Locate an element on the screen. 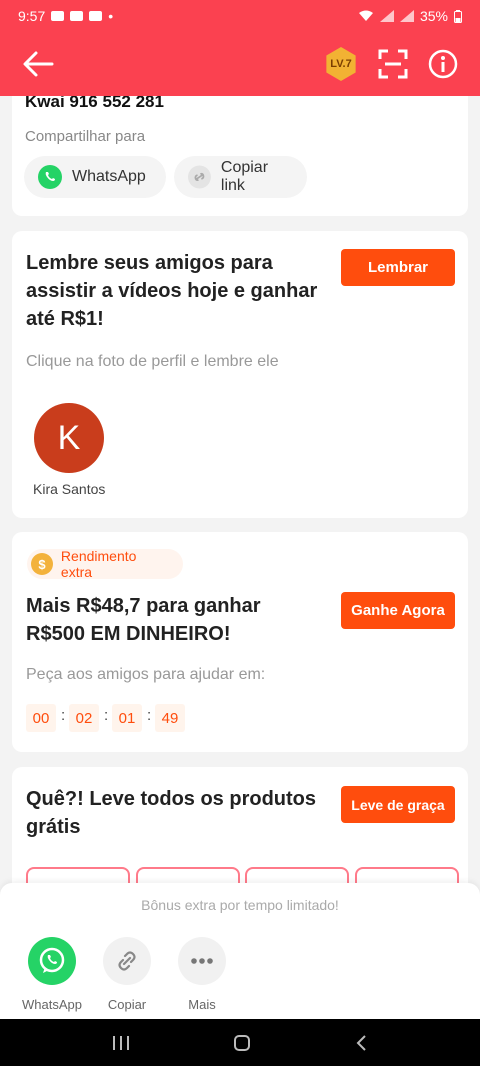 This screenshot has width=480, height=1066. share-more-option: Mais is located at coordinates (202, 974).